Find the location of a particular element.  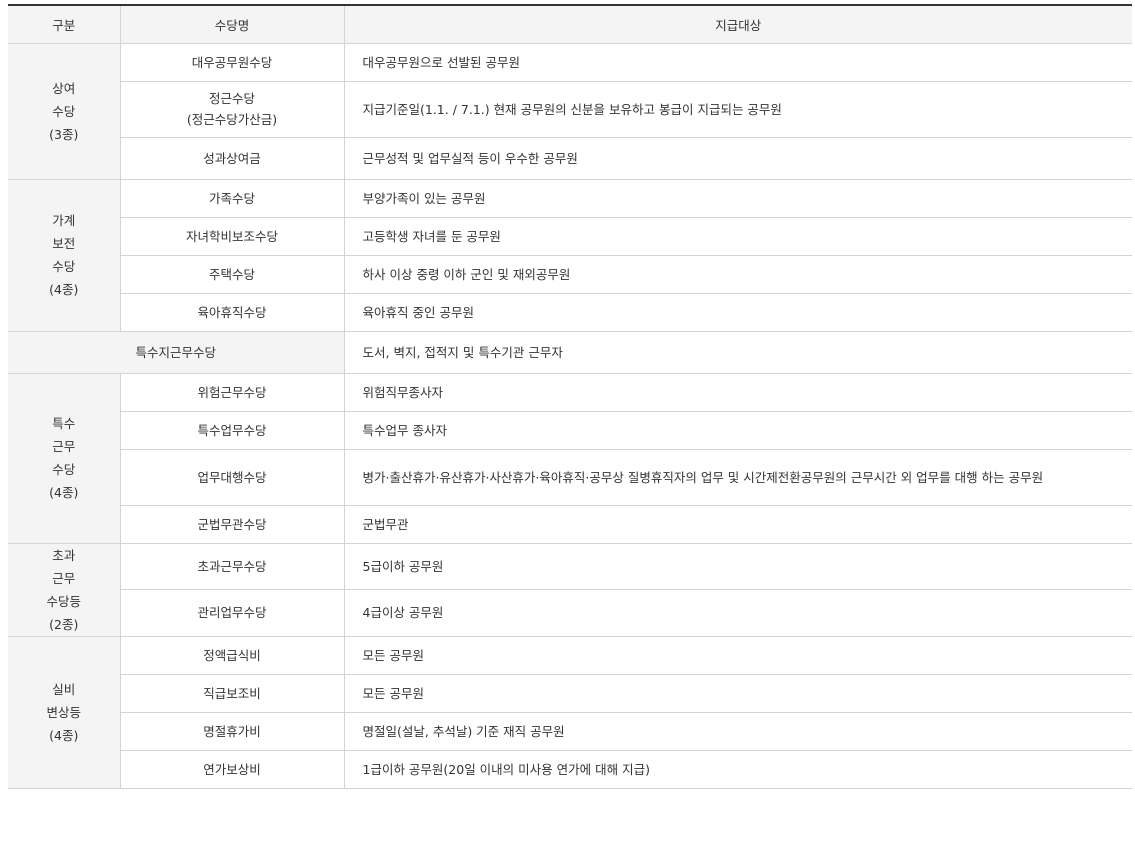

table-row: 명절휴가비 명절일(설날, 추석날) 기준 재직 공무원 is located at coordinates (570, 731).